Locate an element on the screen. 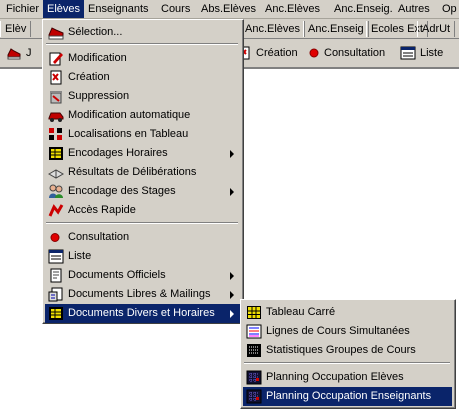  car-icon is located at coordinates (56, 115).